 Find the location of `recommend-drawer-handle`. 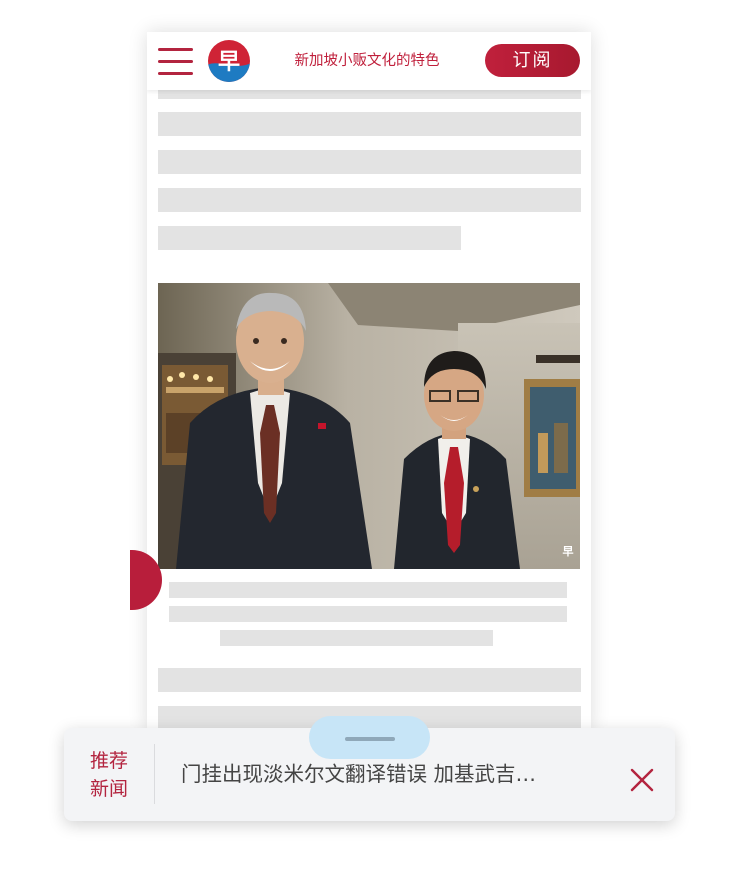

recommend-drawer-handle is located at coordinates (369, 737).